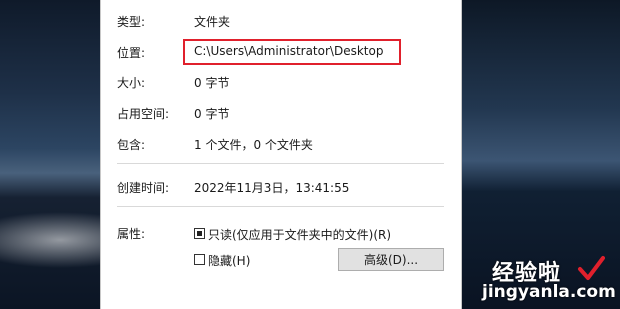 Image resolution: width=620 pixels, height=309 pixels. What do you see at coordinates (199, 259) in the screenshot?
I see `hidden-checkbox` at bounding box center [199, 259].